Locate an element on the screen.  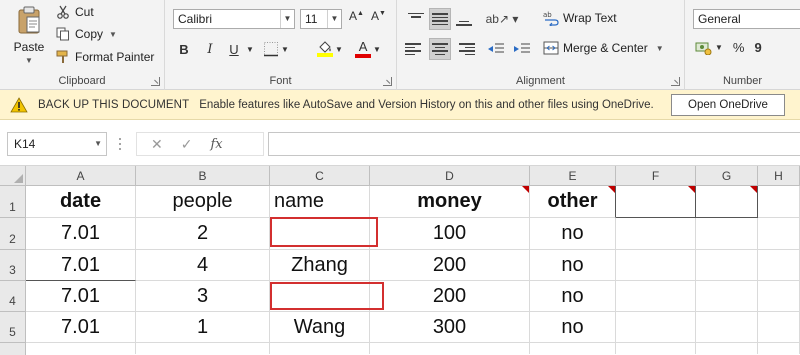
column-header-b: B is located at coordinates (203, 176).